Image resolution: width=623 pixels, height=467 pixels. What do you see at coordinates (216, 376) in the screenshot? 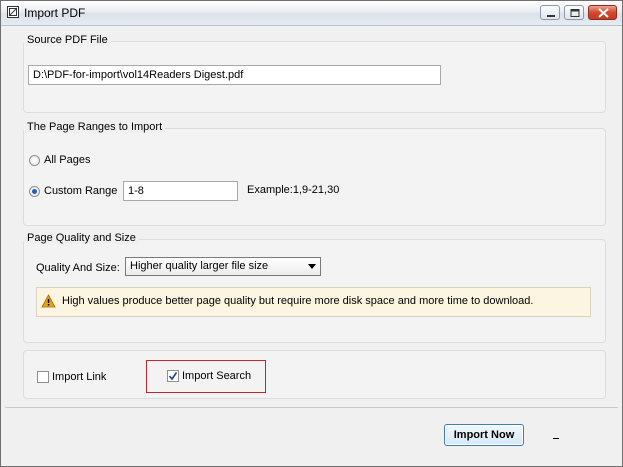
I see `import-search-label: Import Search` at bounding box center [216, 376].